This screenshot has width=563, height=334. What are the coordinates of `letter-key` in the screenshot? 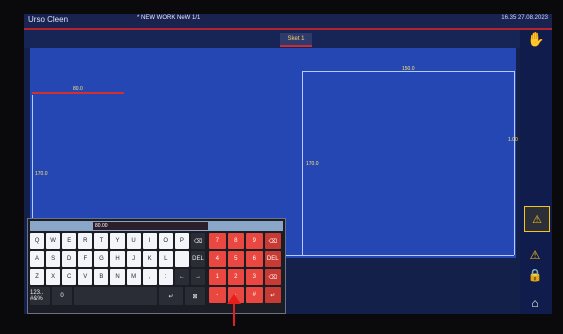 It's located at (181, 259).